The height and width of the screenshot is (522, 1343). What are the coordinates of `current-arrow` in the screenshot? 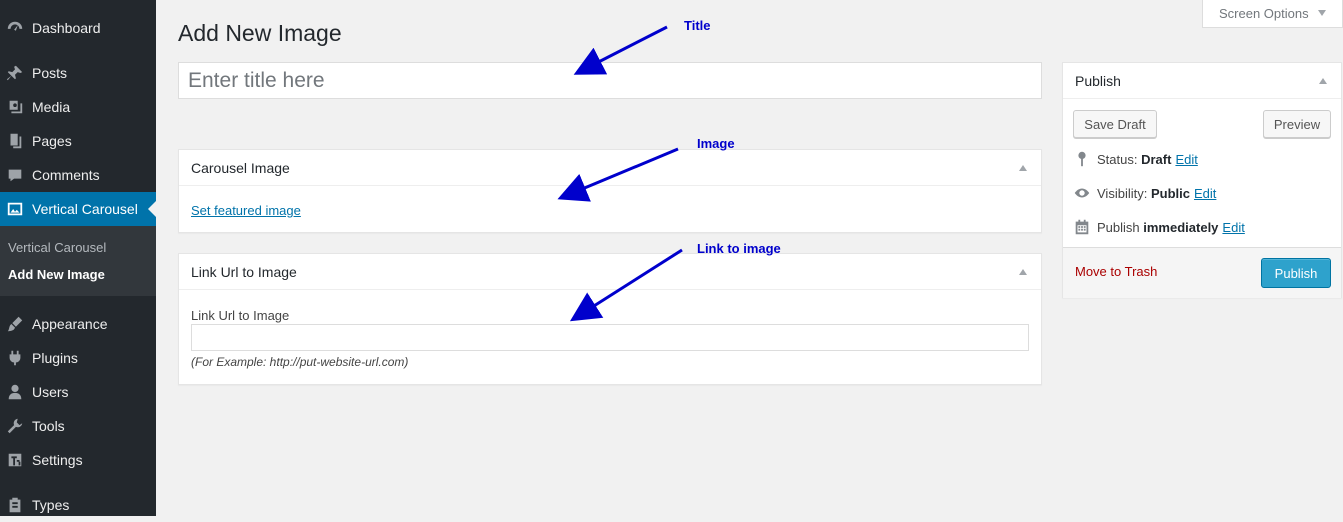 It's located at (152, 209).